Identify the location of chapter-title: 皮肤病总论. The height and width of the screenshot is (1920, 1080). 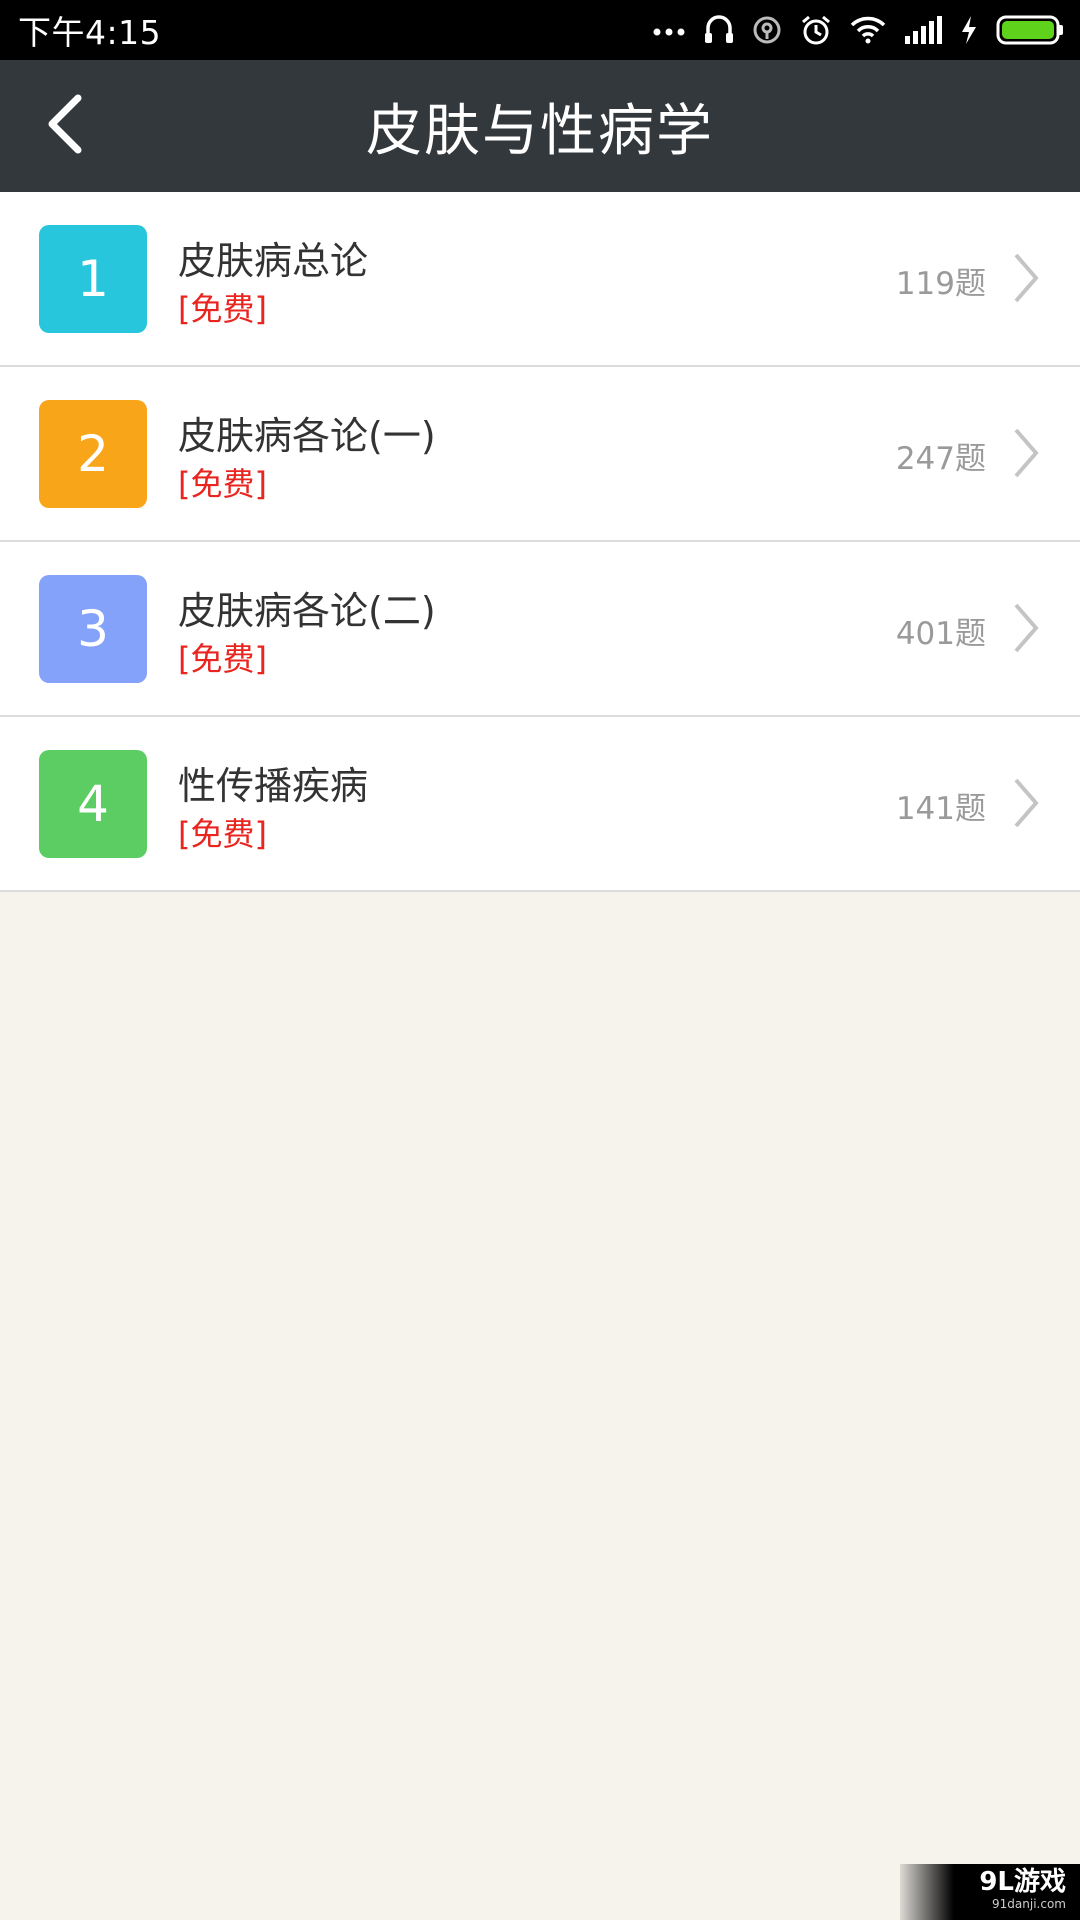
(273, 261).